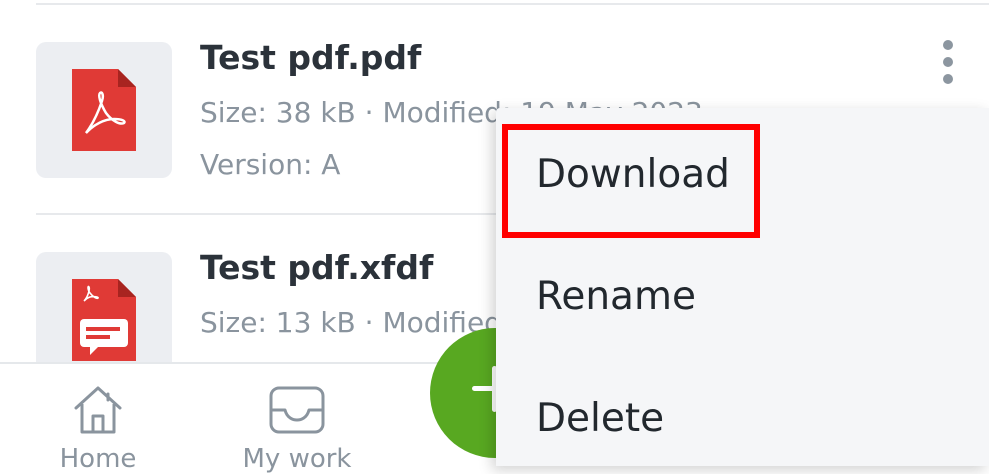  What do you see at coordinates (297, 459) in the screenshot?
I see `nav-label-my-work: My work` at bounding box center [297, 459].